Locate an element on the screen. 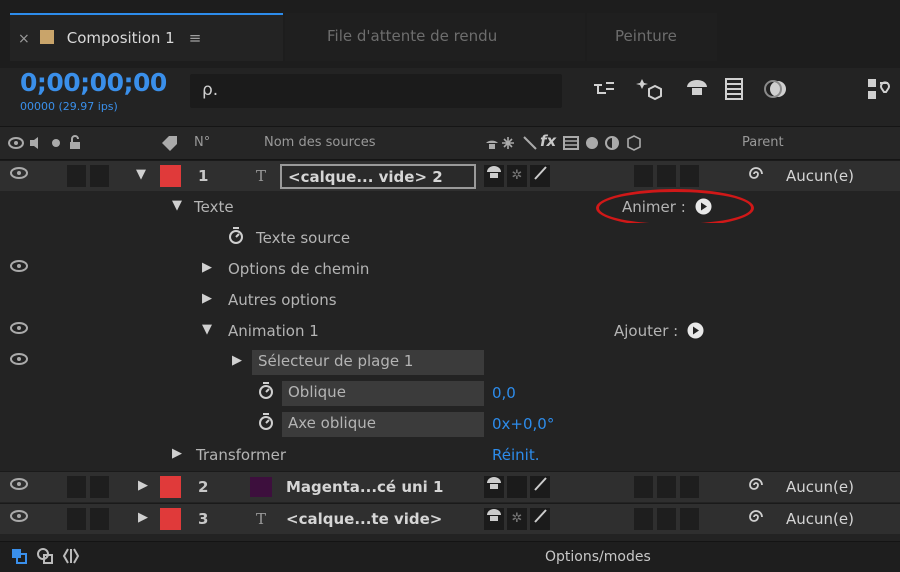 This screenshot has width=900, height=572. property-row-skew-axis: Axe oblique 0x+0,0° is located at coordinates (450, 424).